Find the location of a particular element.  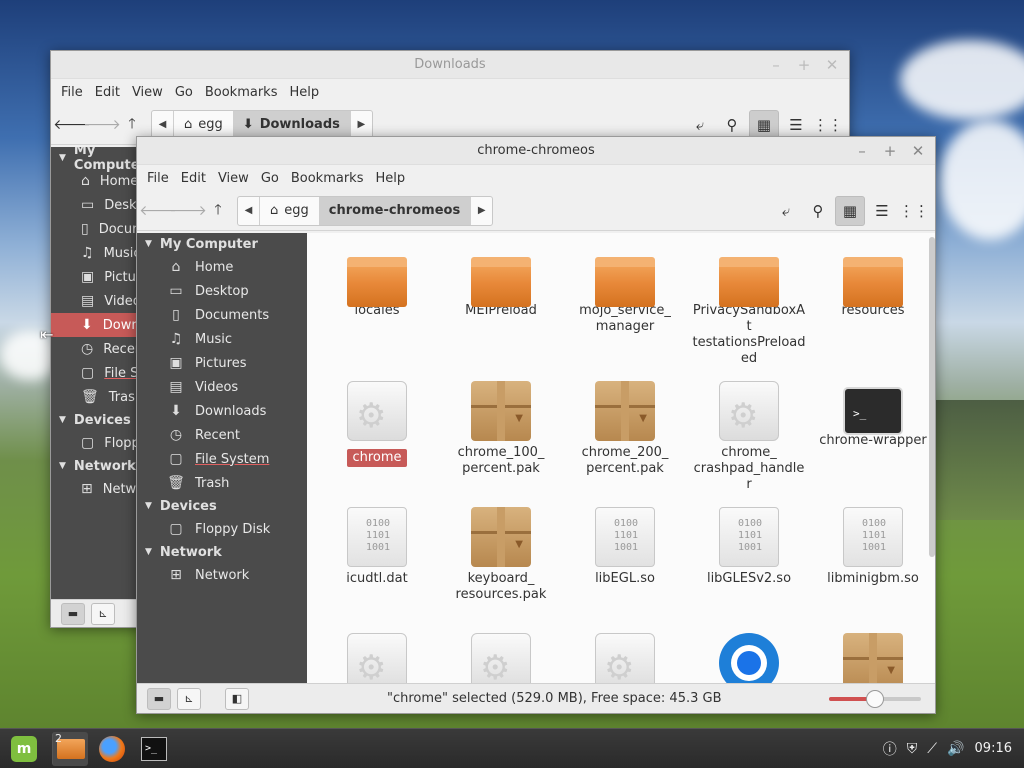

file-item: 0100 1101 1001 libEGL.so is located at coordinates (625, 547).